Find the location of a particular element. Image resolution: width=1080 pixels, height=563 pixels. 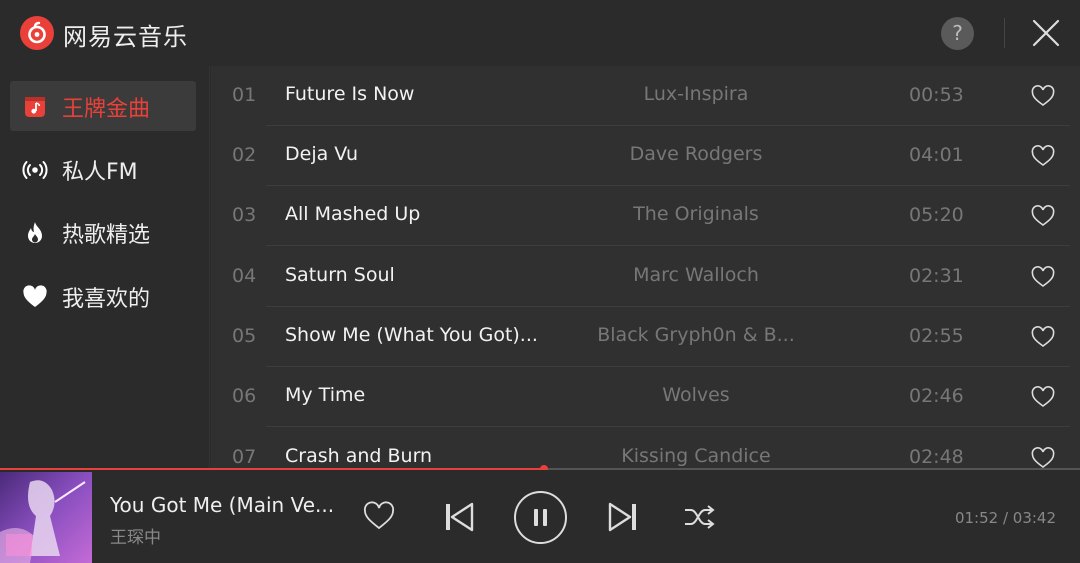

song-title: My Time is located at coordinates (325, 395).